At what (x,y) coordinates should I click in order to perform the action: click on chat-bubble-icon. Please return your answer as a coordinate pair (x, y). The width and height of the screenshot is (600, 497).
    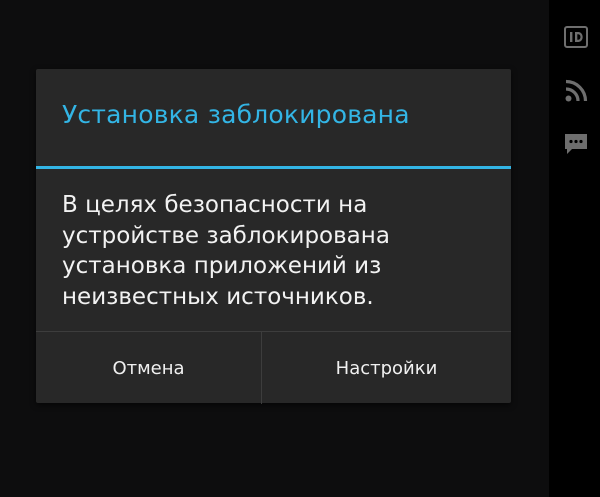
    Looking at the image, I should click on (576, 144).